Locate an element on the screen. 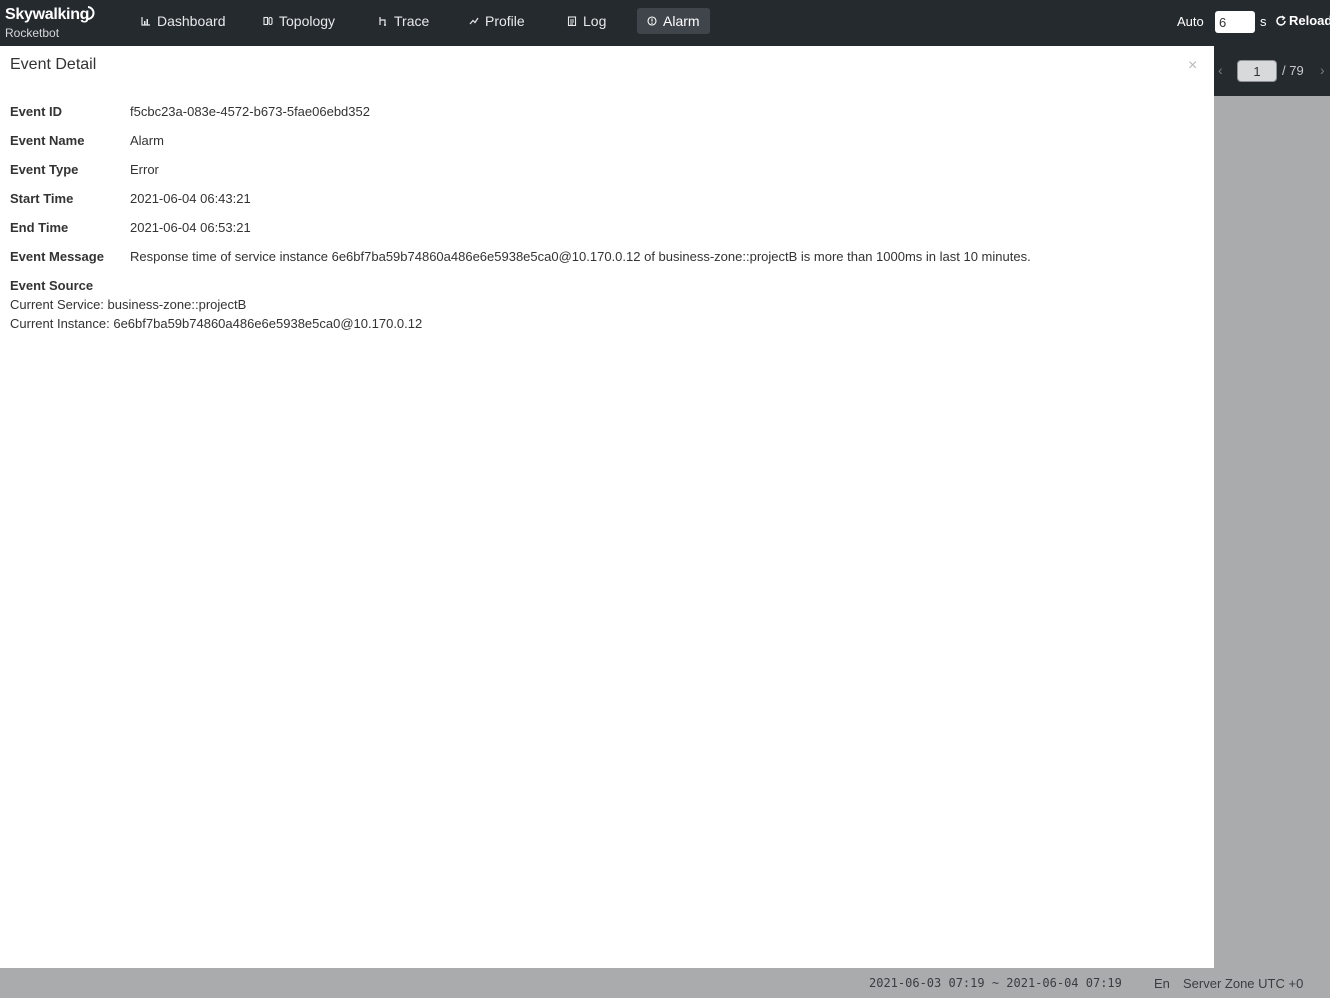  pager-prev-icon: ‹ is located at coordinates (1220, 70).